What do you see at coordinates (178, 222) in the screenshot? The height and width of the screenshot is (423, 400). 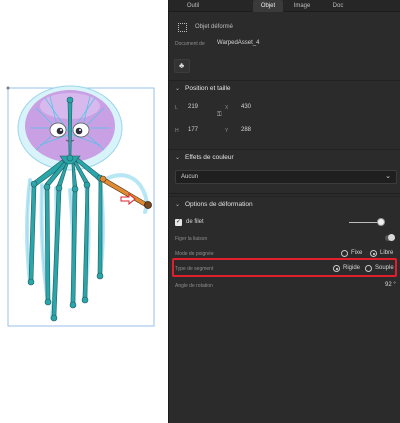 I see `mesh-checkbox: ✓` at bounding box center [178, 222].